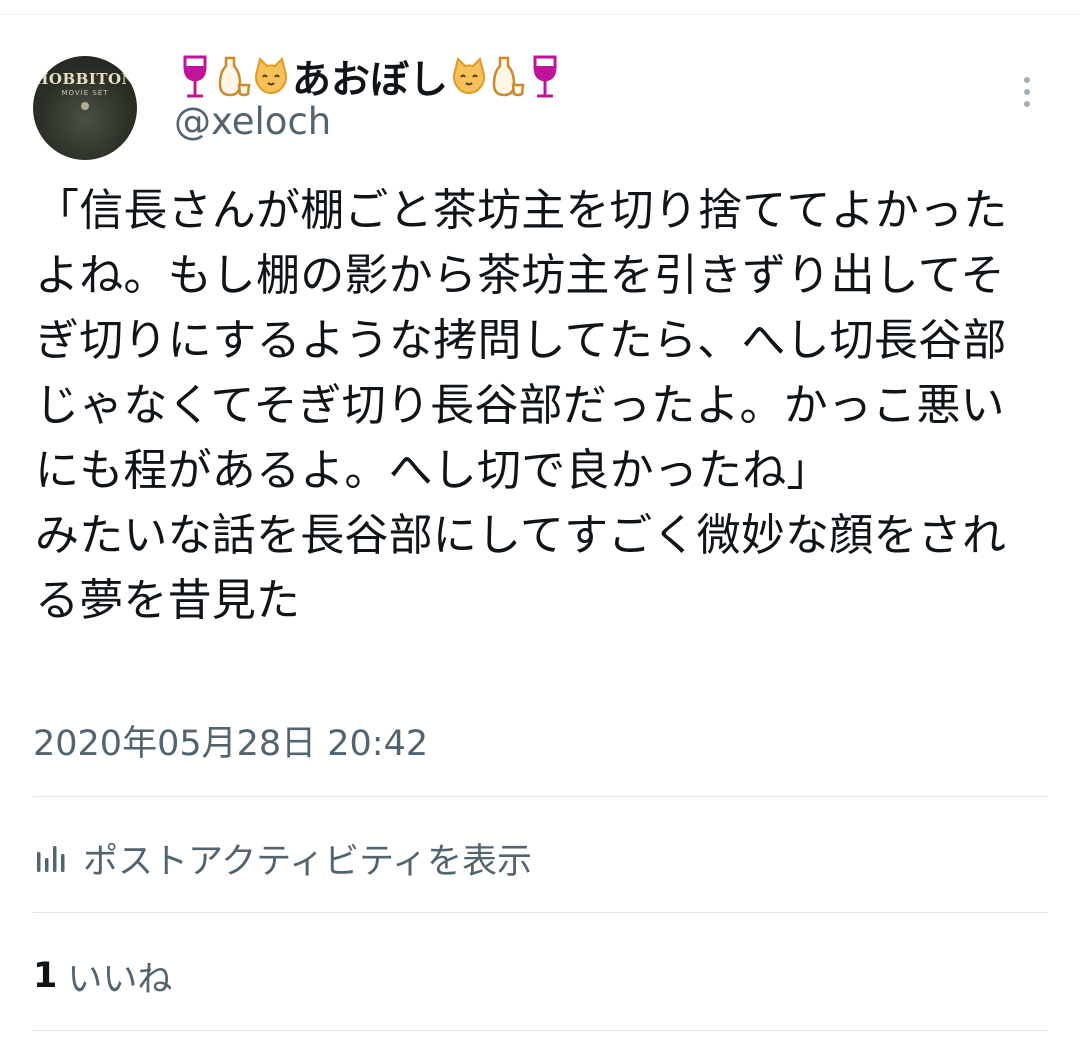  Describe the element at coordinates (230, 740) in the screenshot. I see `post-timestamp: 2020年05月28日 20:42` at that location.